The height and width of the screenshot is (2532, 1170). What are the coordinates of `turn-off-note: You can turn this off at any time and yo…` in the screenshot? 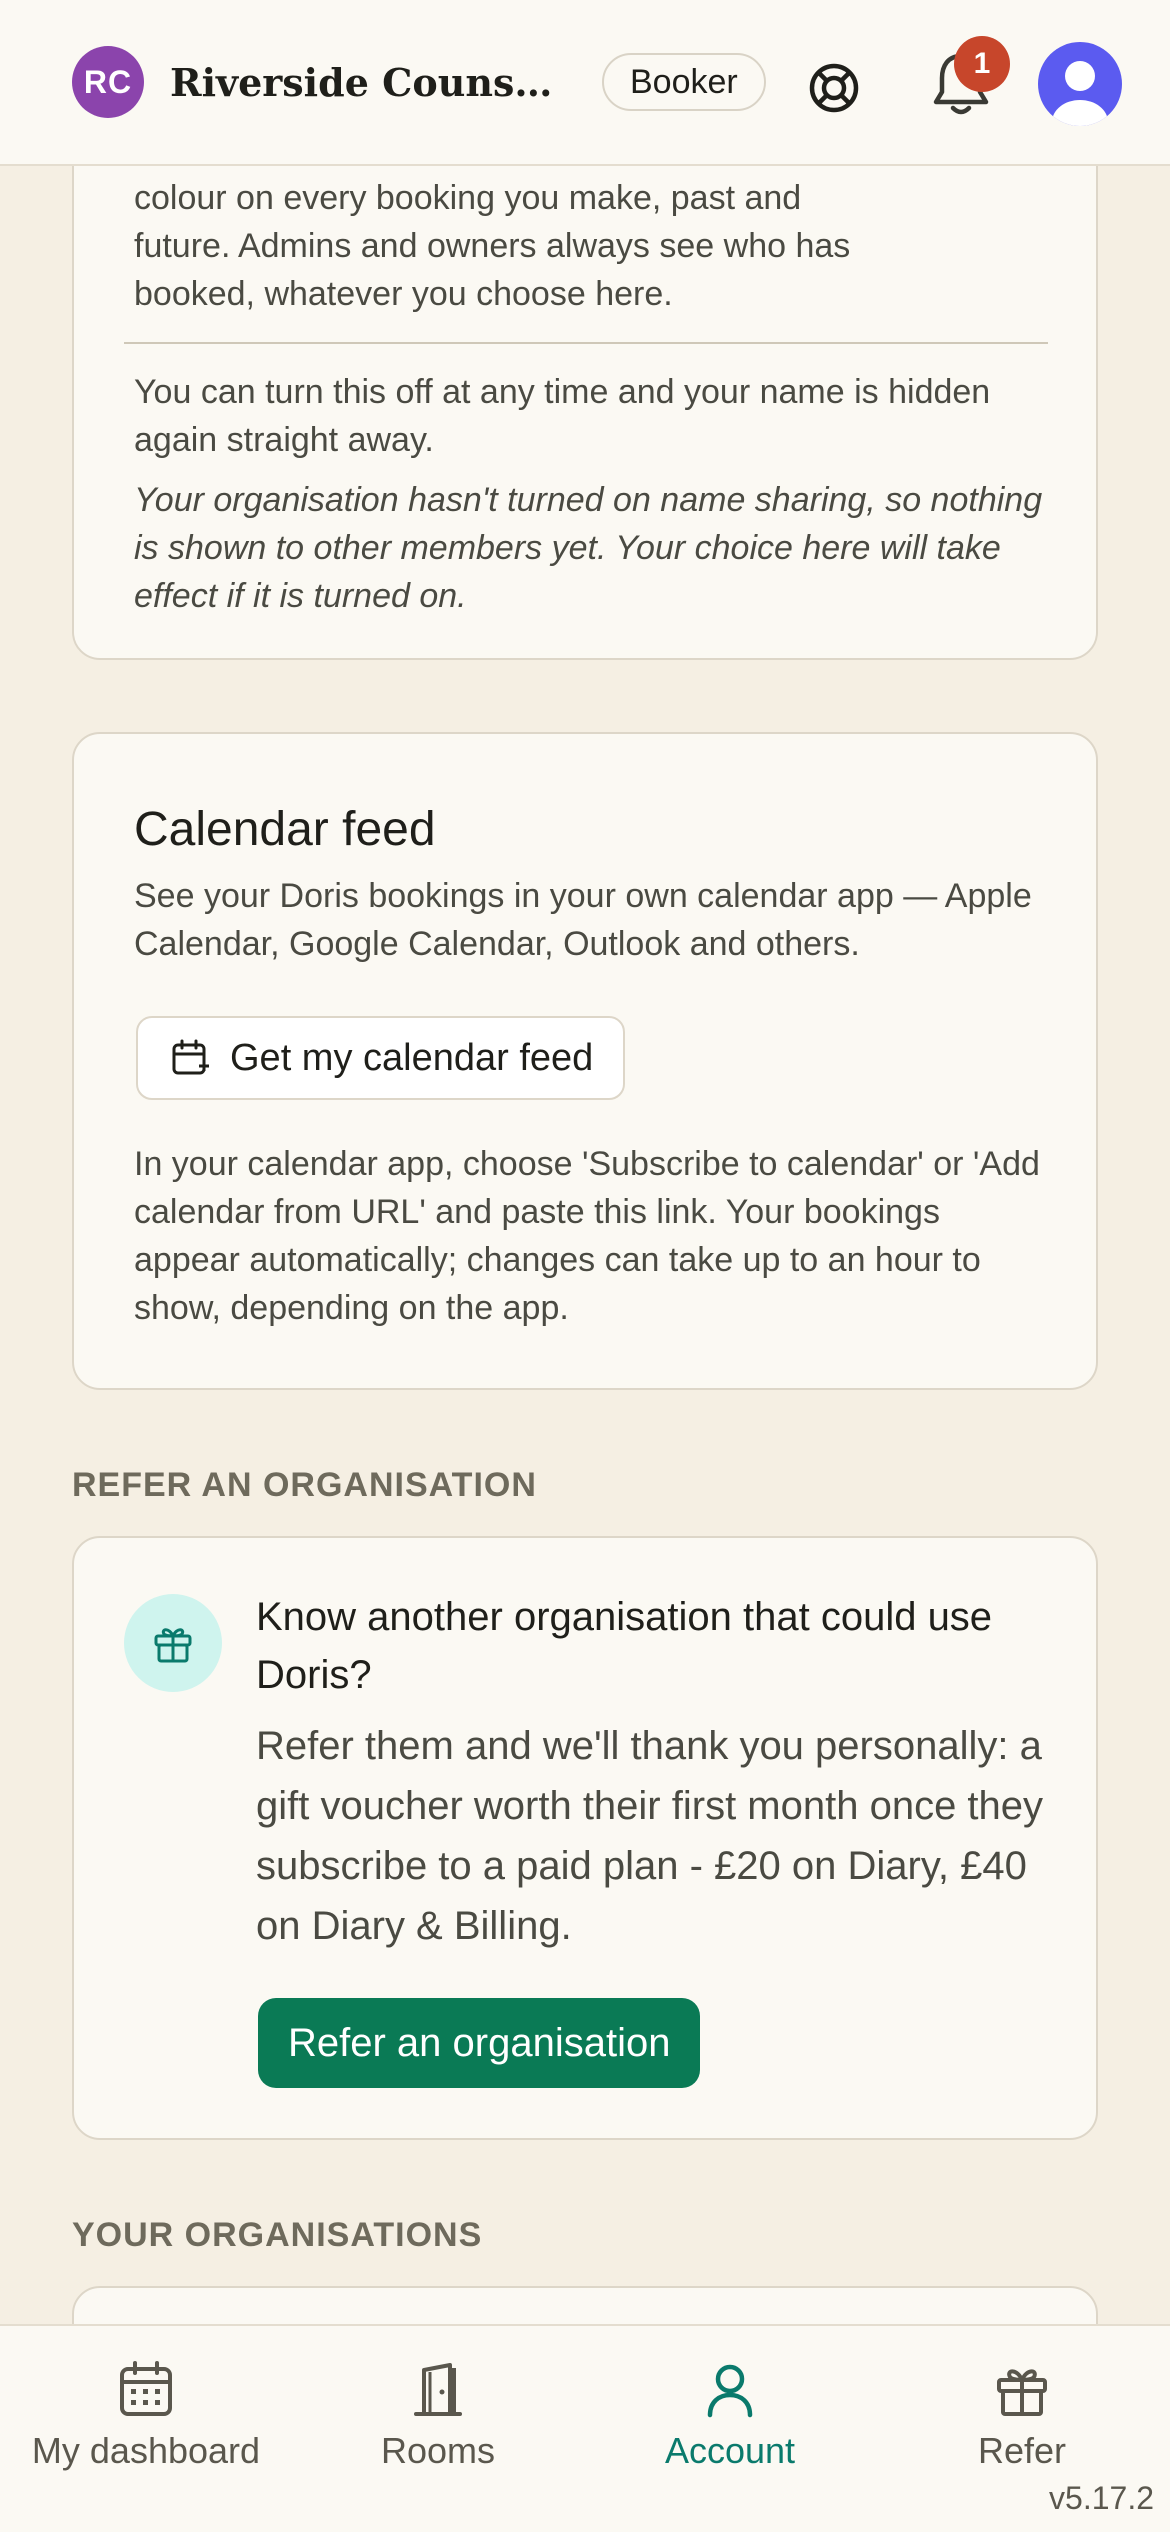 It's located at (562, 416).